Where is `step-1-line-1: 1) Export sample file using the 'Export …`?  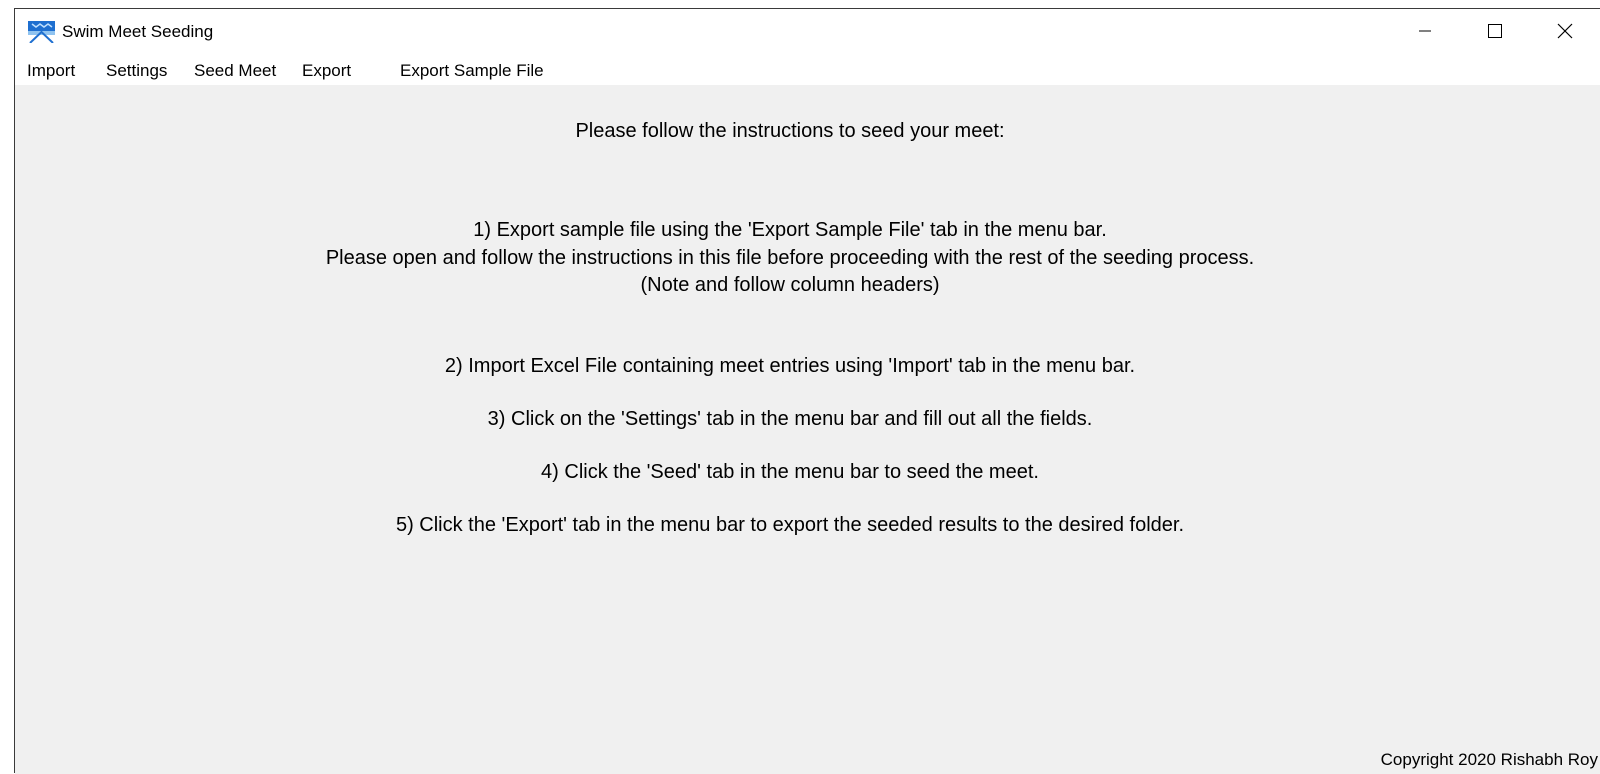 step-1-line-1: 1) Export sample file using the 'Export … is located at coordinates (790, 230).